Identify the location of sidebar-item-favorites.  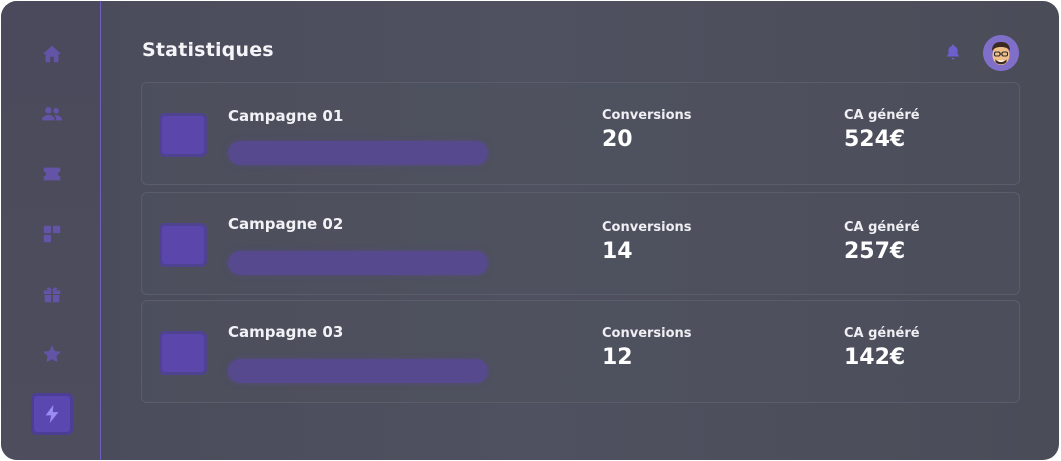
(52, 354).